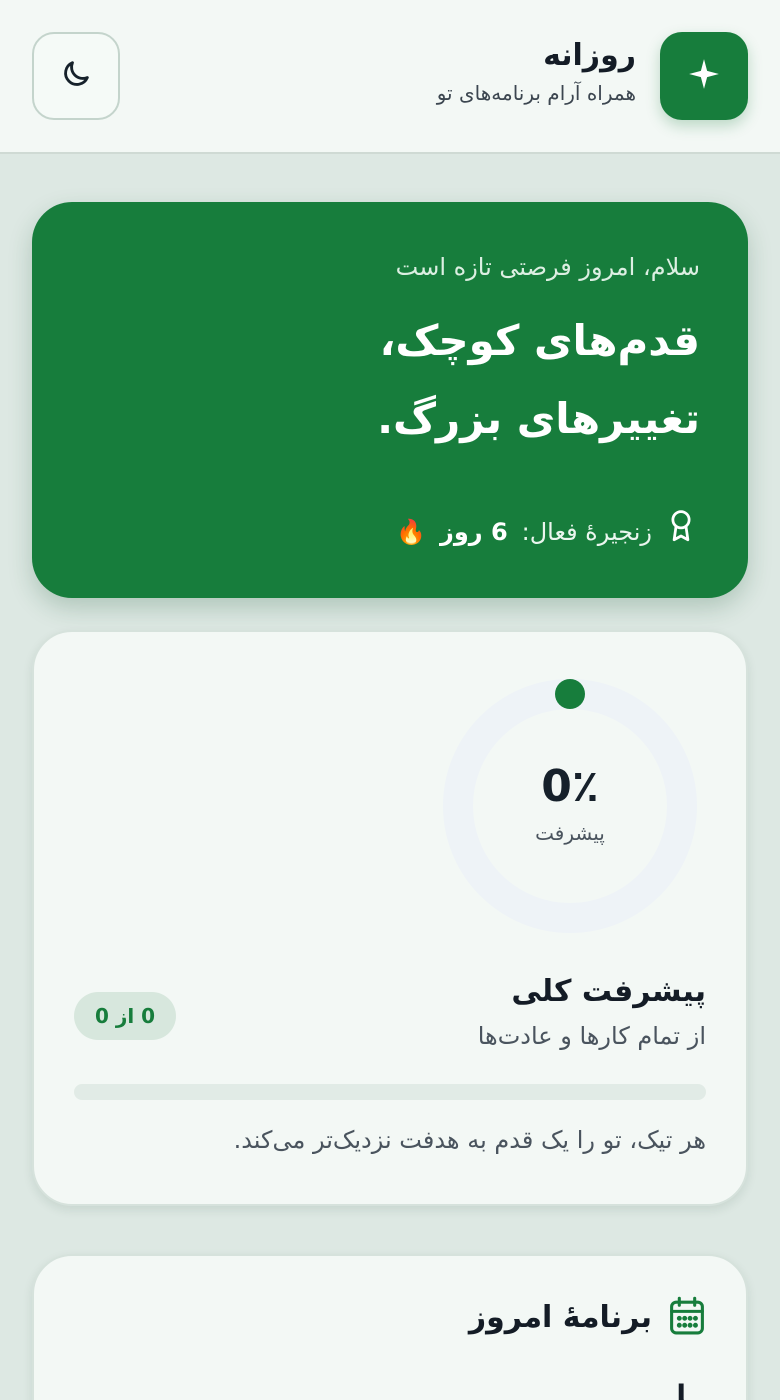 This screenshot has width=780, height=1400. Describe the element at coordinates (560, 1317) in the screenshot. I see `today-title: برنامهٔ امروز` at that location.